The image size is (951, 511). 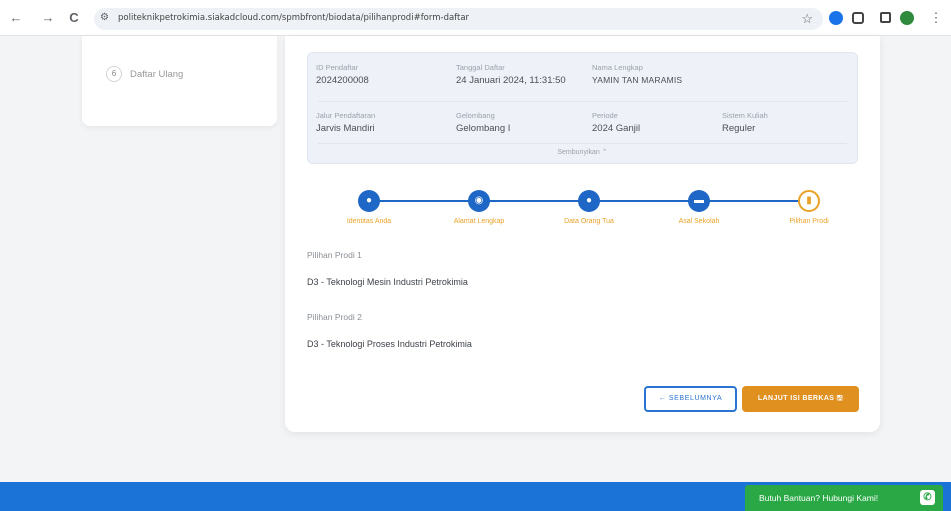 I want to click on first-choice-label: Pilihan Prodi 1, so click(x=334, y=255).